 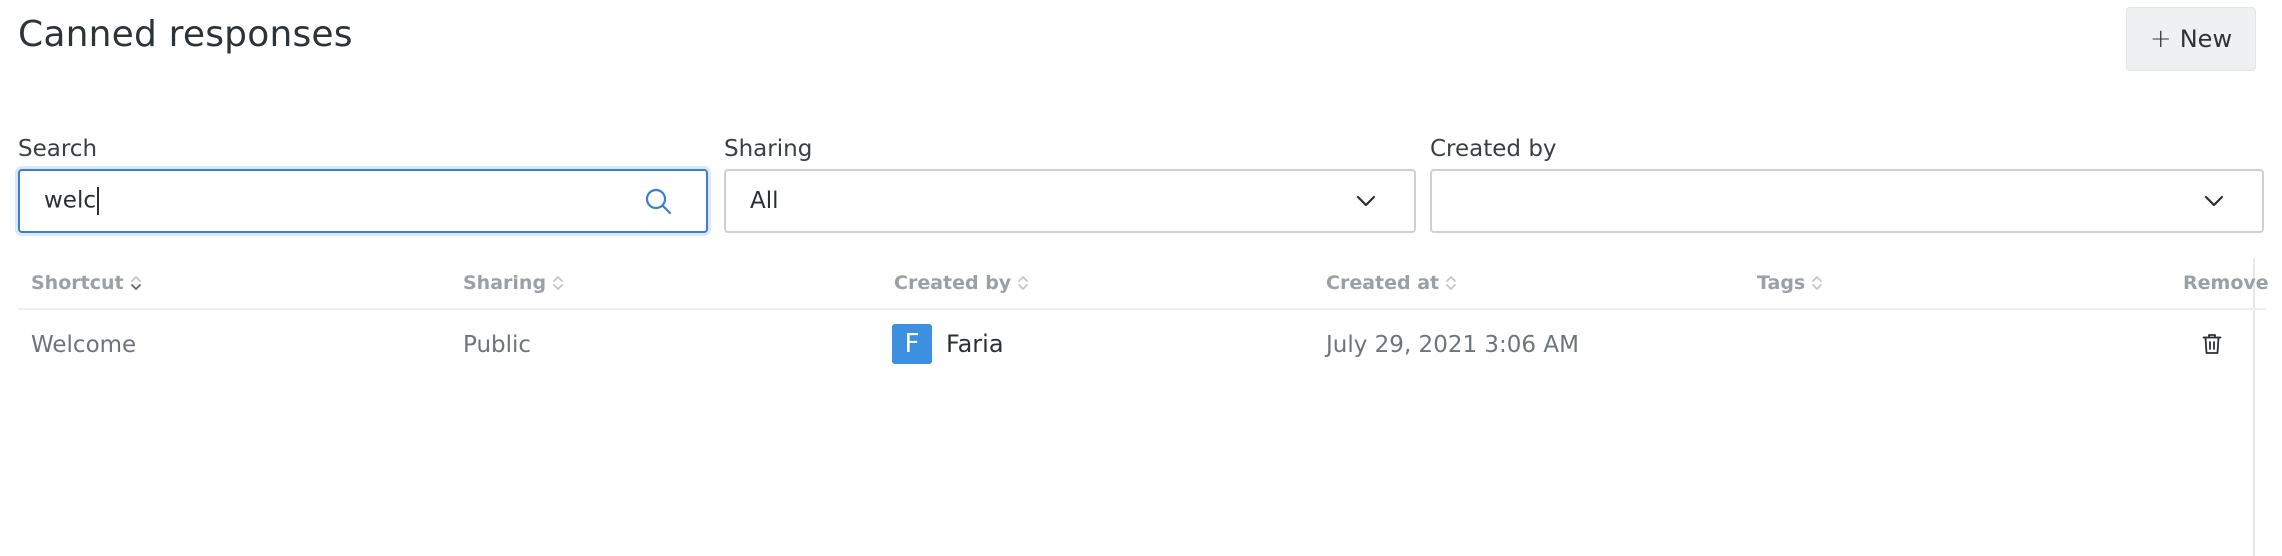 I want to click on page-title: Canned responses, so click(x=185, y=34).